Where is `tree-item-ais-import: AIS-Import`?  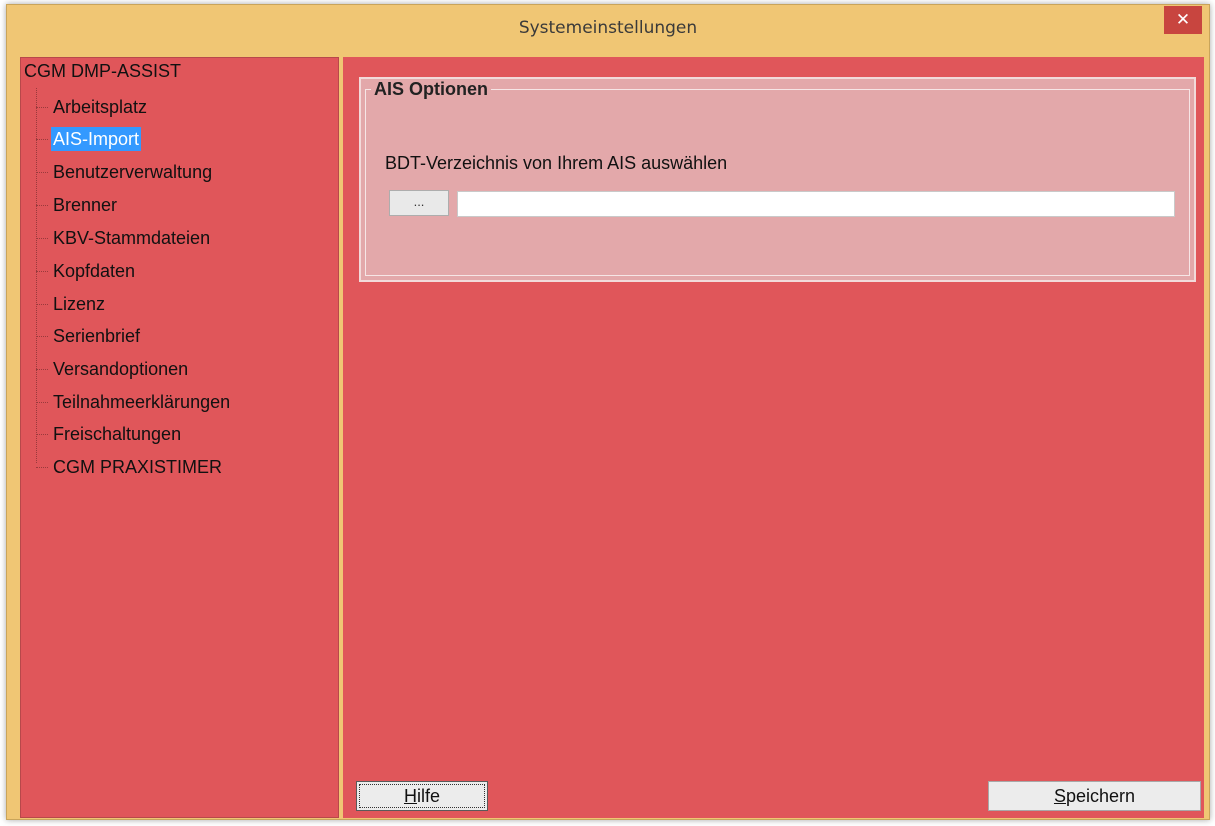 tree-item-ais-import: AIS-Import is located at coordinates (88, 139).